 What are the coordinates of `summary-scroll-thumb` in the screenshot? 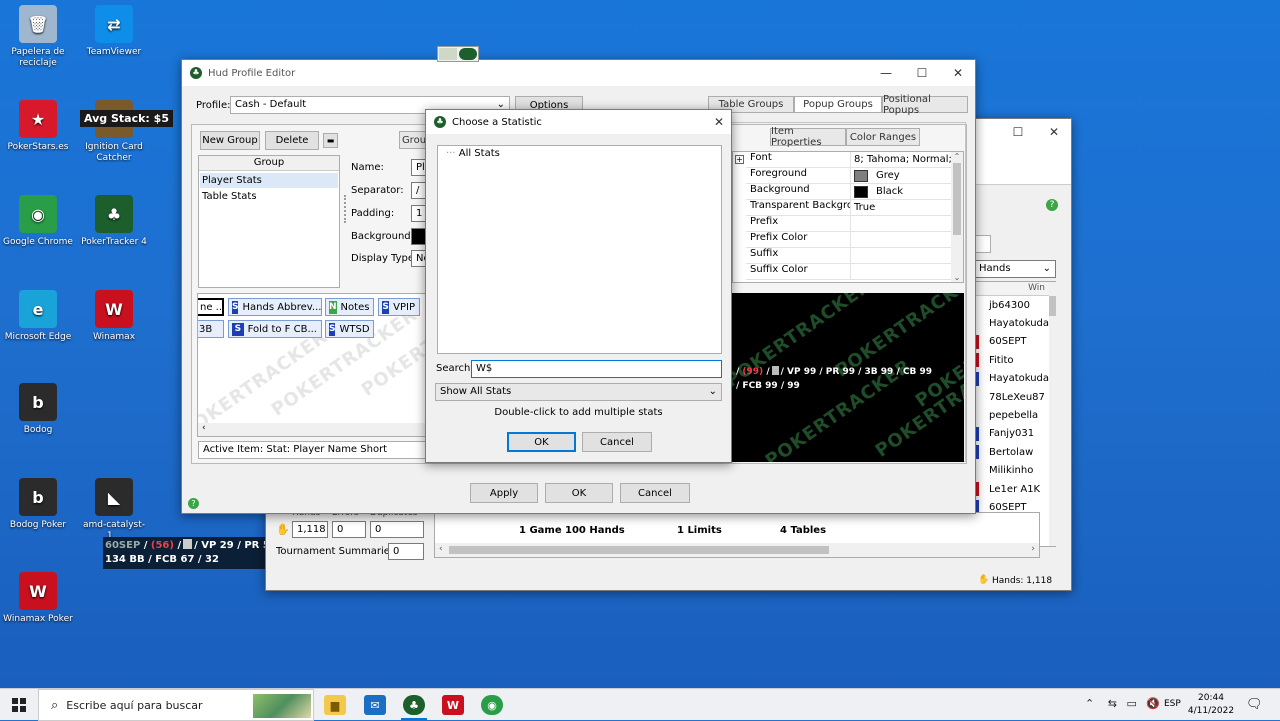 It's located at (639, 550).